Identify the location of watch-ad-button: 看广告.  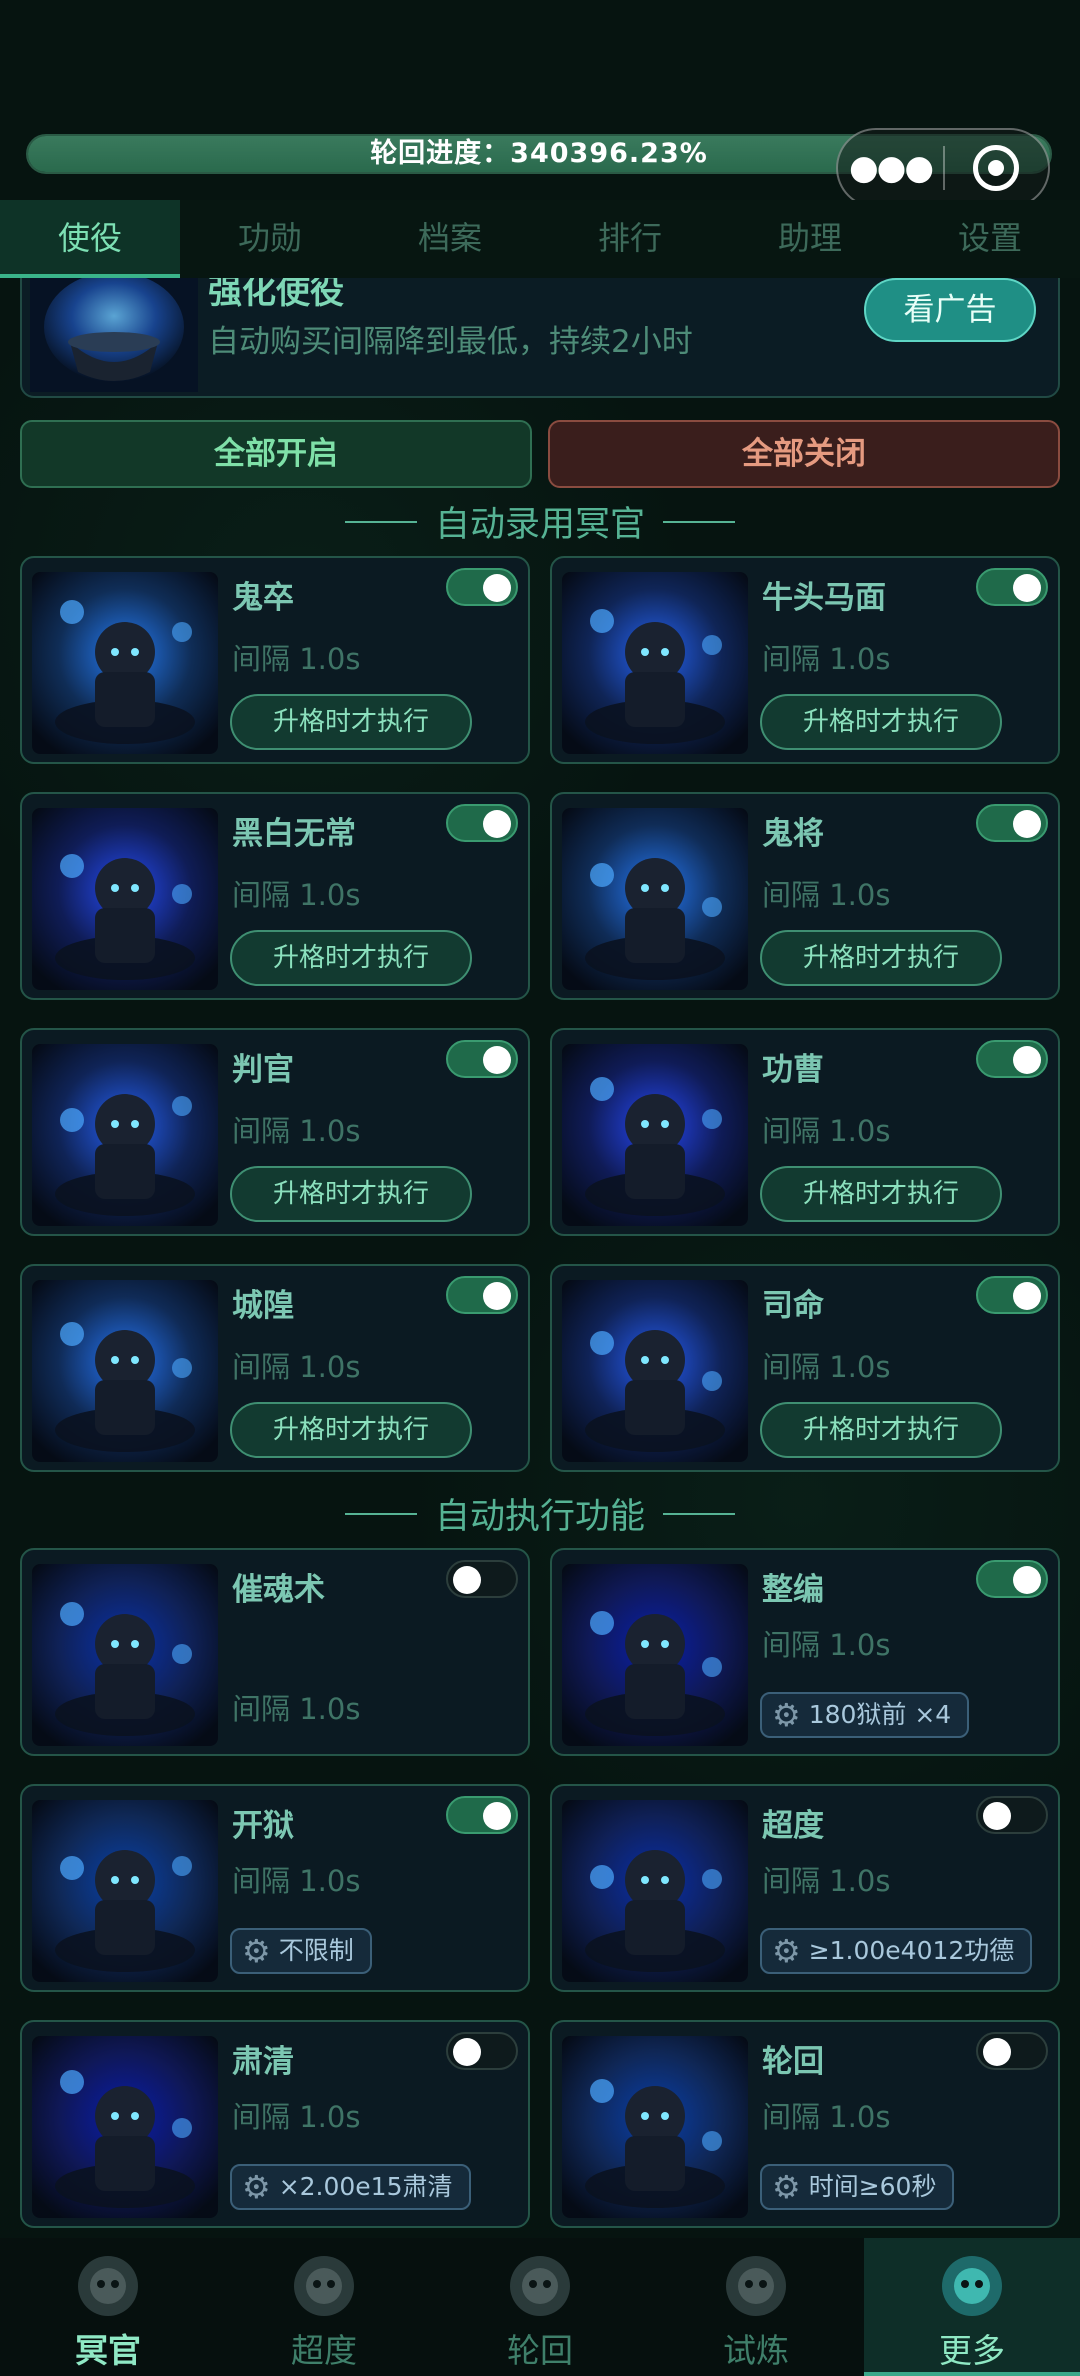
(950, 310).